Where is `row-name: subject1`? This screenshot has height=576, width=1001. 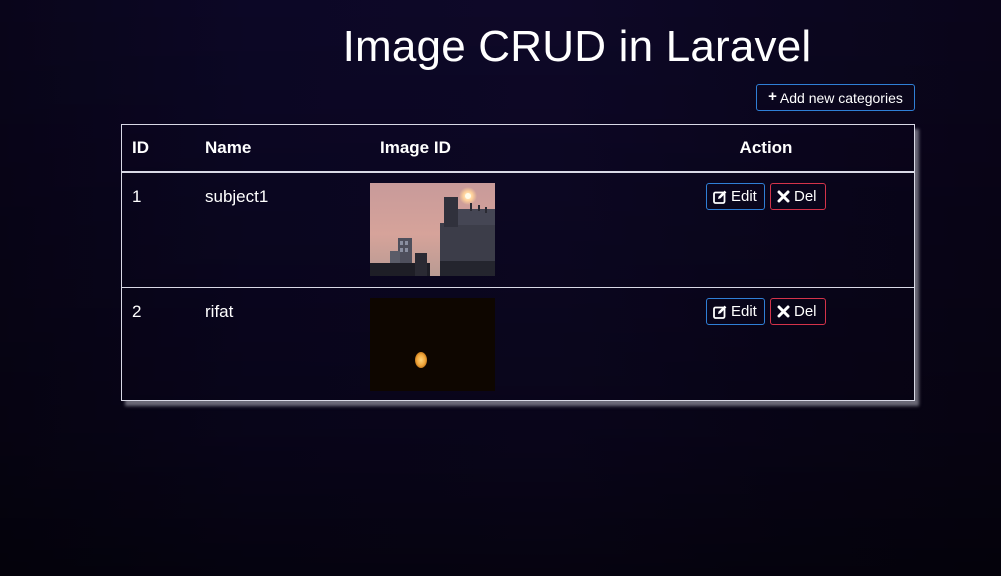 row-name: subject1 is located at coordinates (237, 196).